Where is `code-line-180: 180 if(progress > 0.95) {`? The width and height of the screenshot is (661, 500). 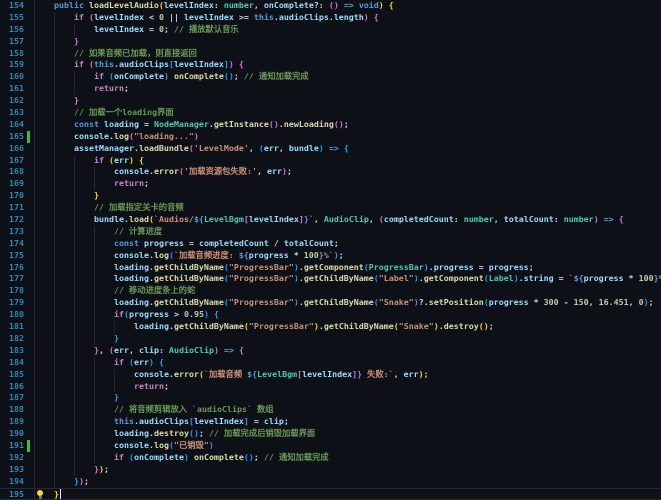 code-line-180: 180 if(progress > 0.95) { is located at coordinates (330, 315).